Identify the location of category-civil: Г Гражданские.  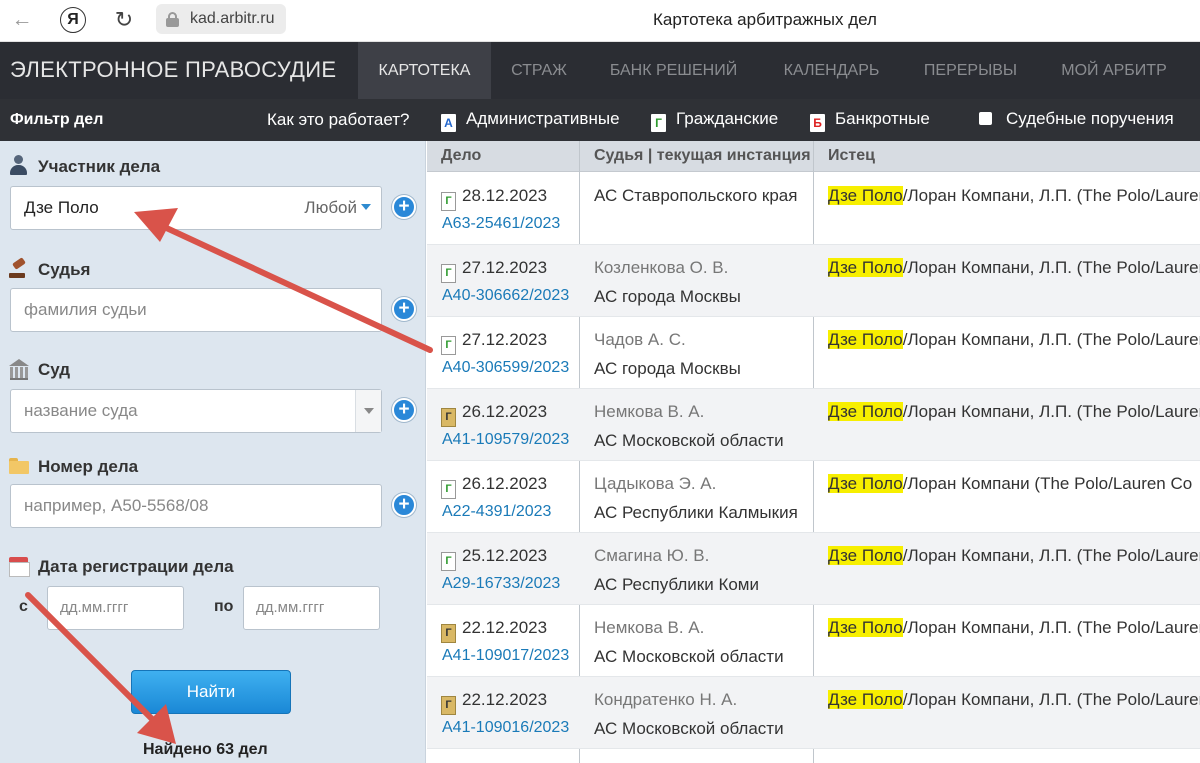
(714, 120).